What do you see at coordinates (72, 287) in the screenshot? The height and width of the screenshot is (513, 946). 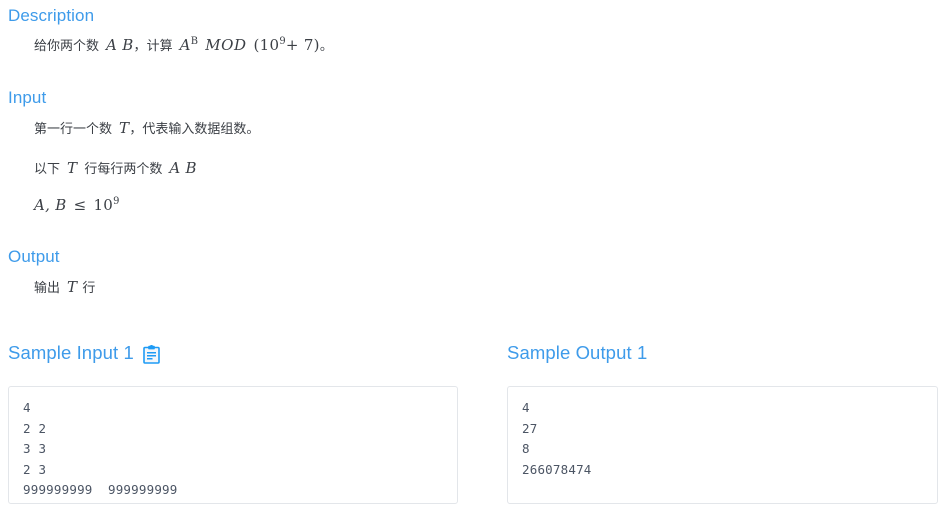 I see `output-line1-variable: T` at bounding box center [72, 287].